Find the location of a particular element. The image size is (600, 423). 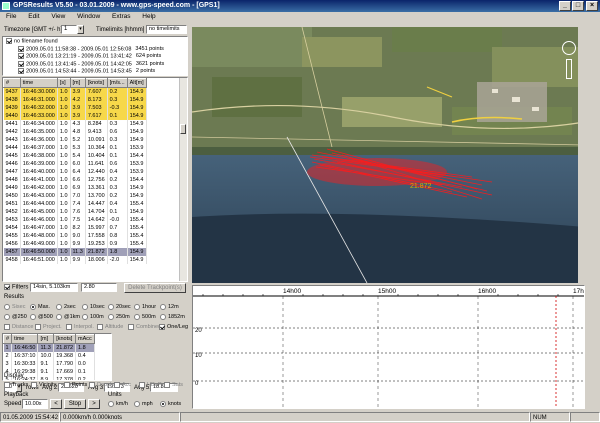

playback-stop-button: Stop is located at coordinates (75, 404).